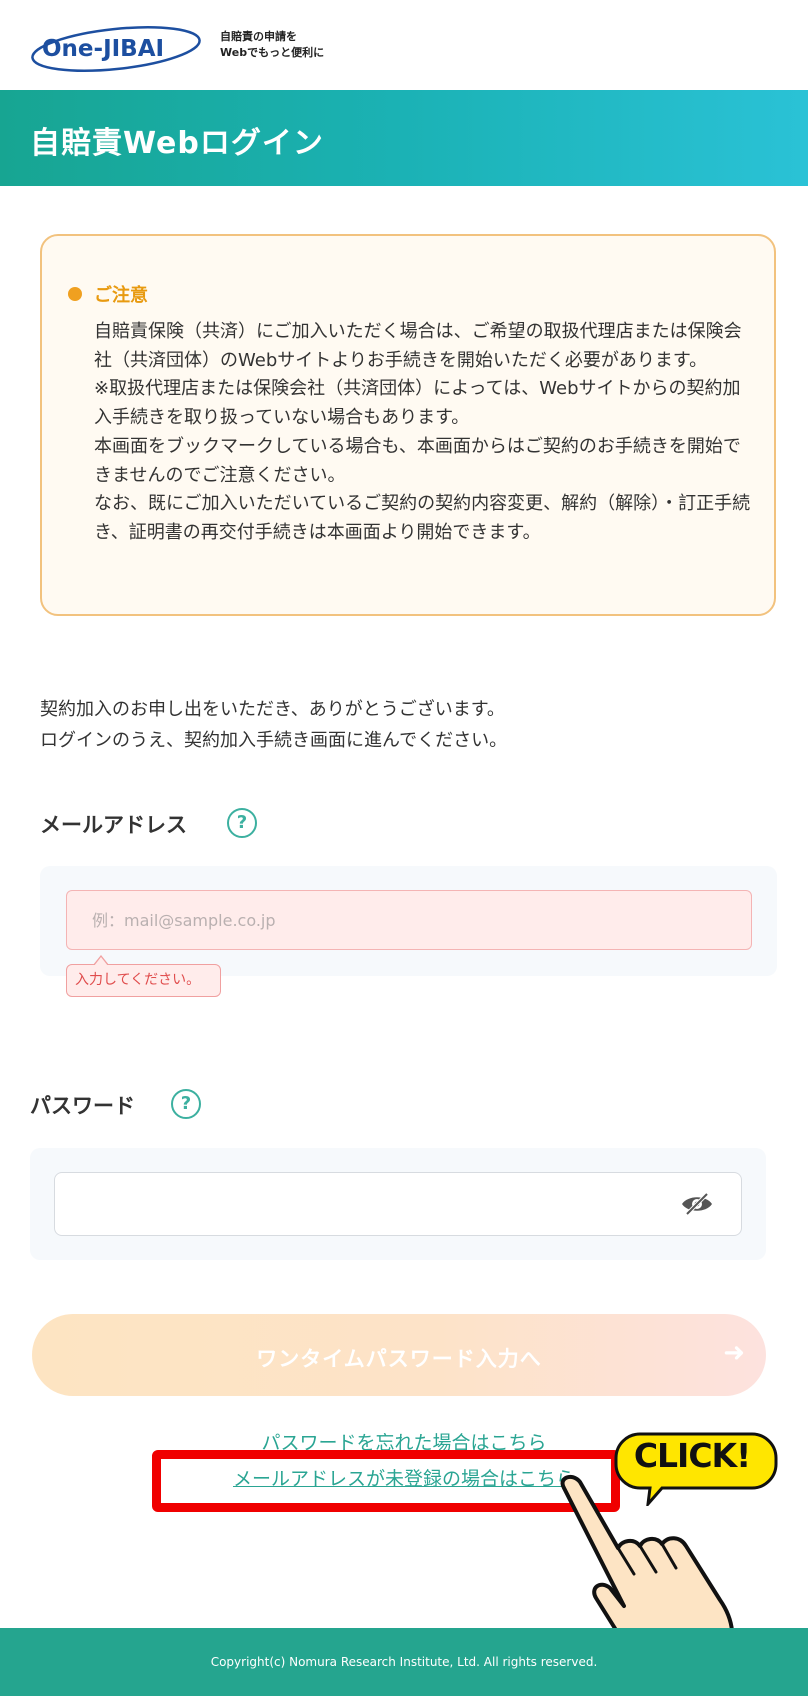 This screenshot has height=1696, width=808. What do you see at coordinates (272, 52) in the screenshot?
I see `tagline-line-2: Webでもっと便利に` at bounding box center [272, 52].